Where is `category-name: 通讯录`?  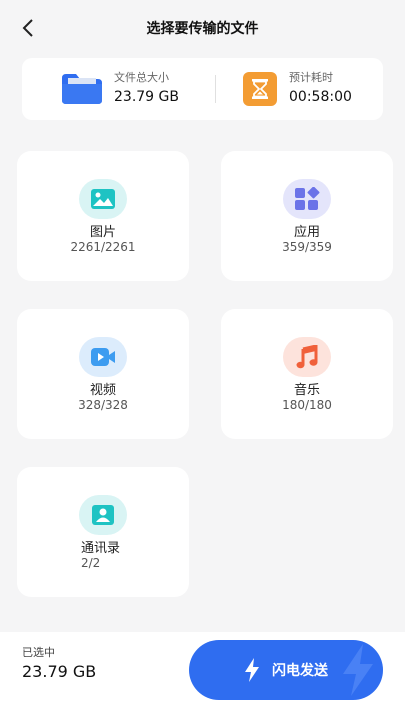 category-name: 通讯录 is located at coordinates (101, 548).